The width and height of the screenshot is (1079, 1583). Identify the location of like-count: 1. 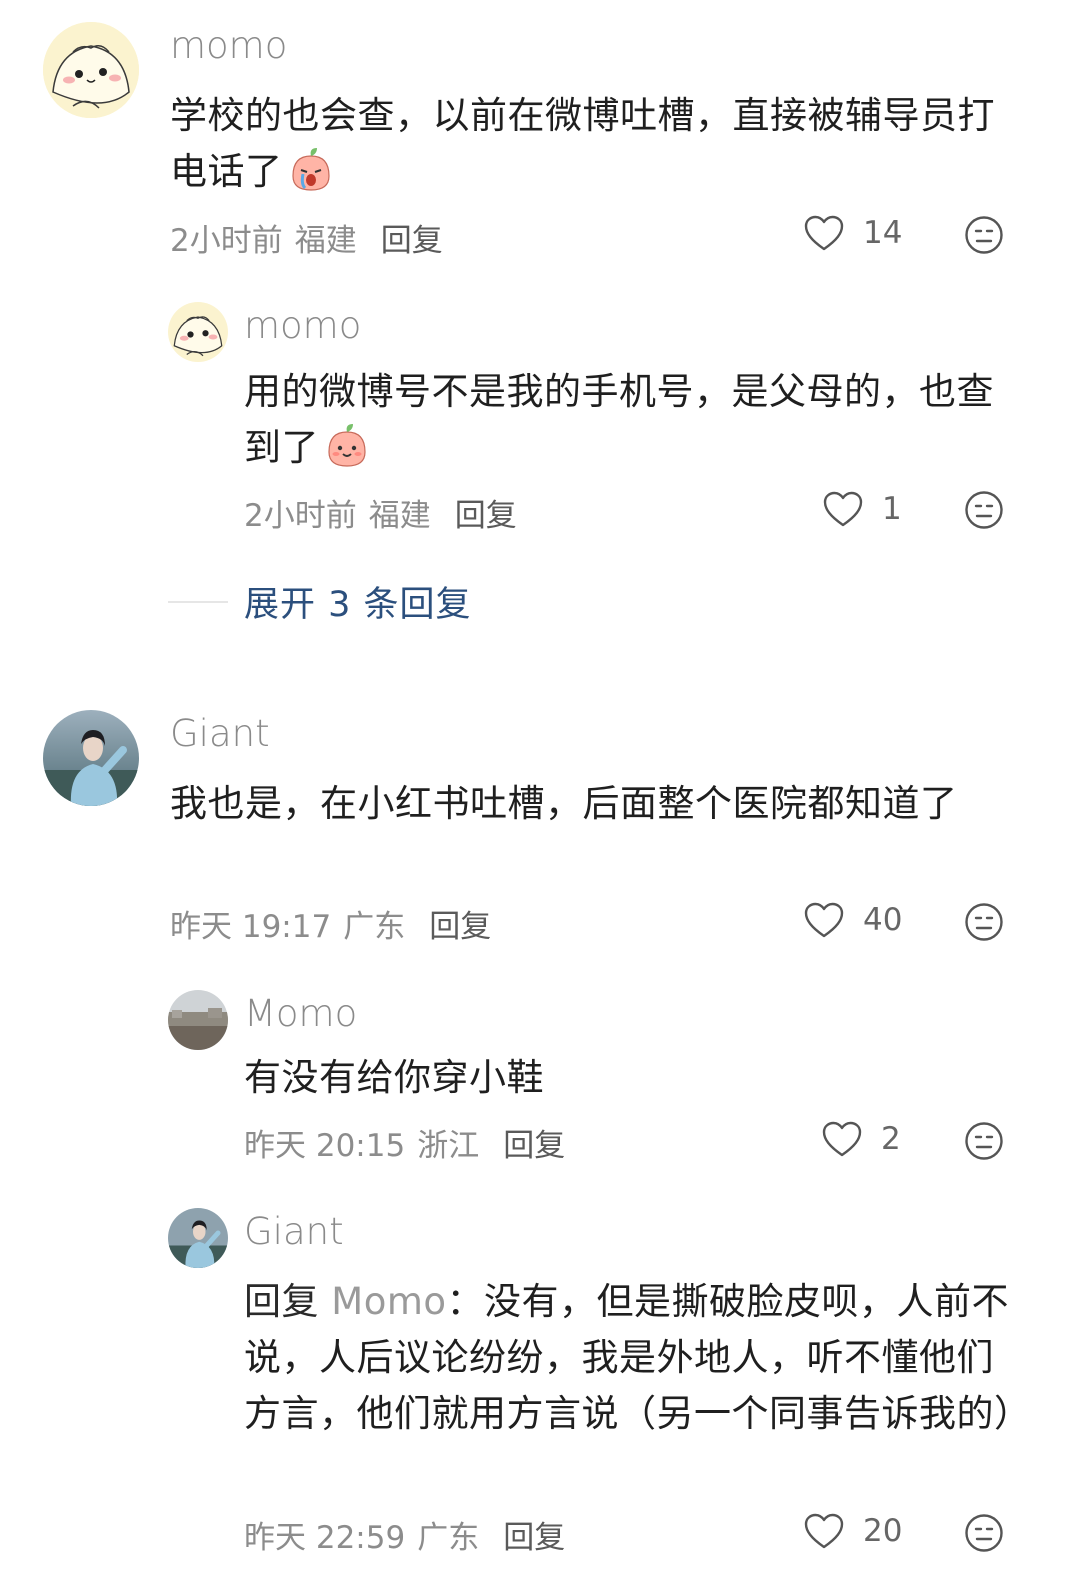
(892, 509).